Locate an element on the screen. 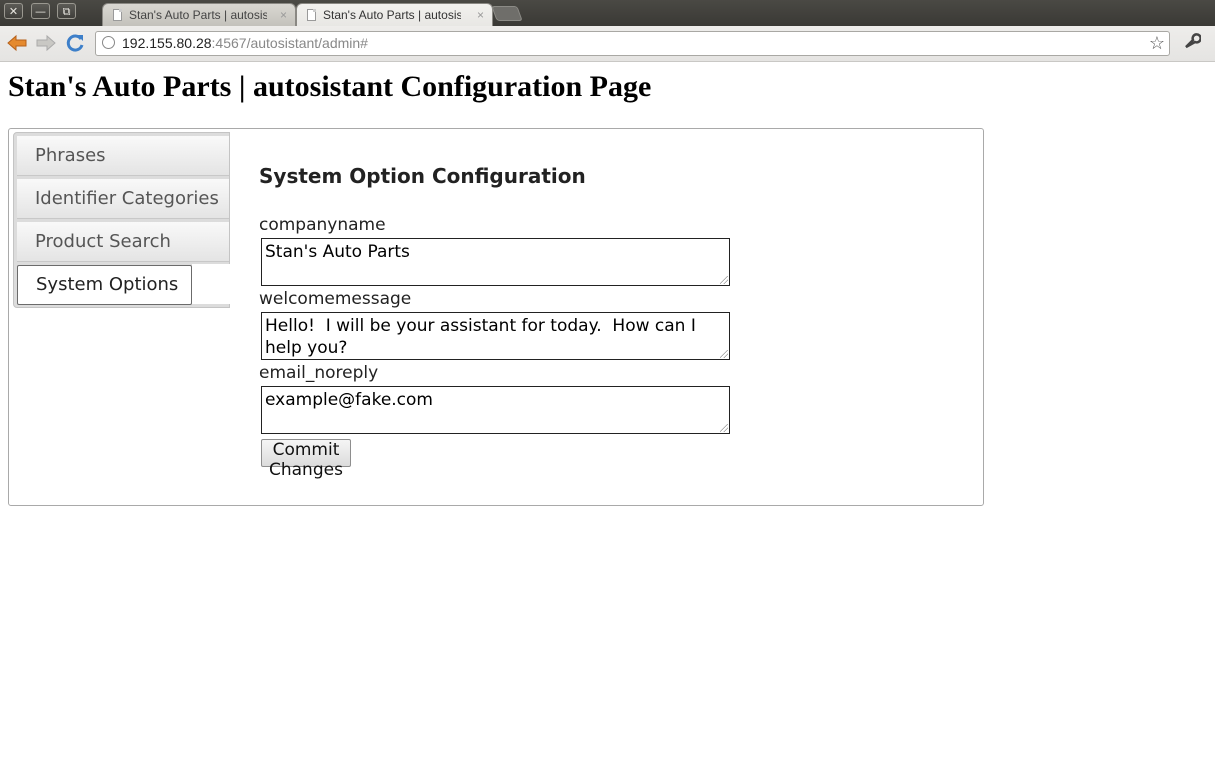 The width and height of the screenshot is (1215, 776). email-noreply-value: example@fake.com is located at coordinates (349, 400).